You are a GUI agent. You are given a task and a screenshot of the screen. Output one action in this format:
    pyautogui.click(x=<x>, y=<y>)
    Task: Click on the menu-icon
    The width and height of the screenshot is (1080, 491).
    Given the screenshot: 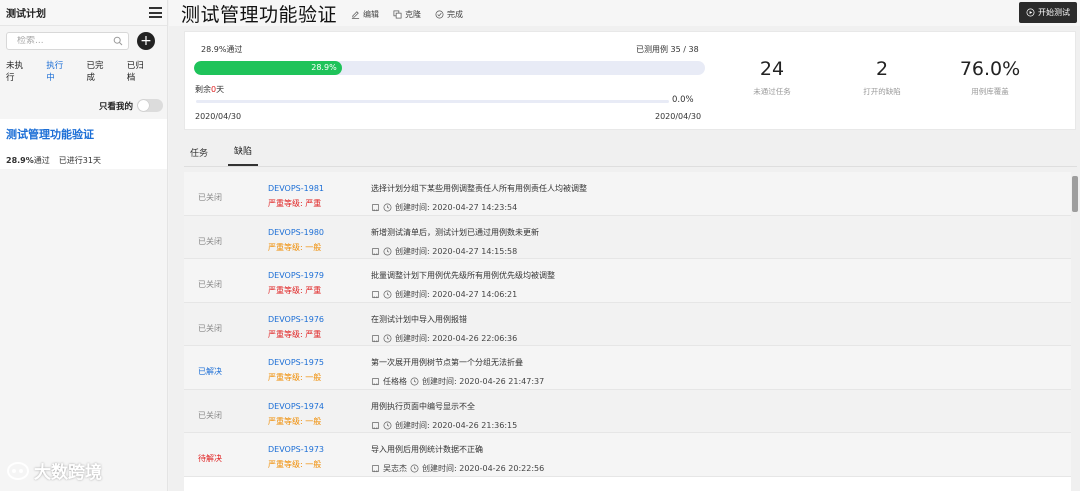 What is the action you would take?
    pyautogui.click(x=155, y=12)
    